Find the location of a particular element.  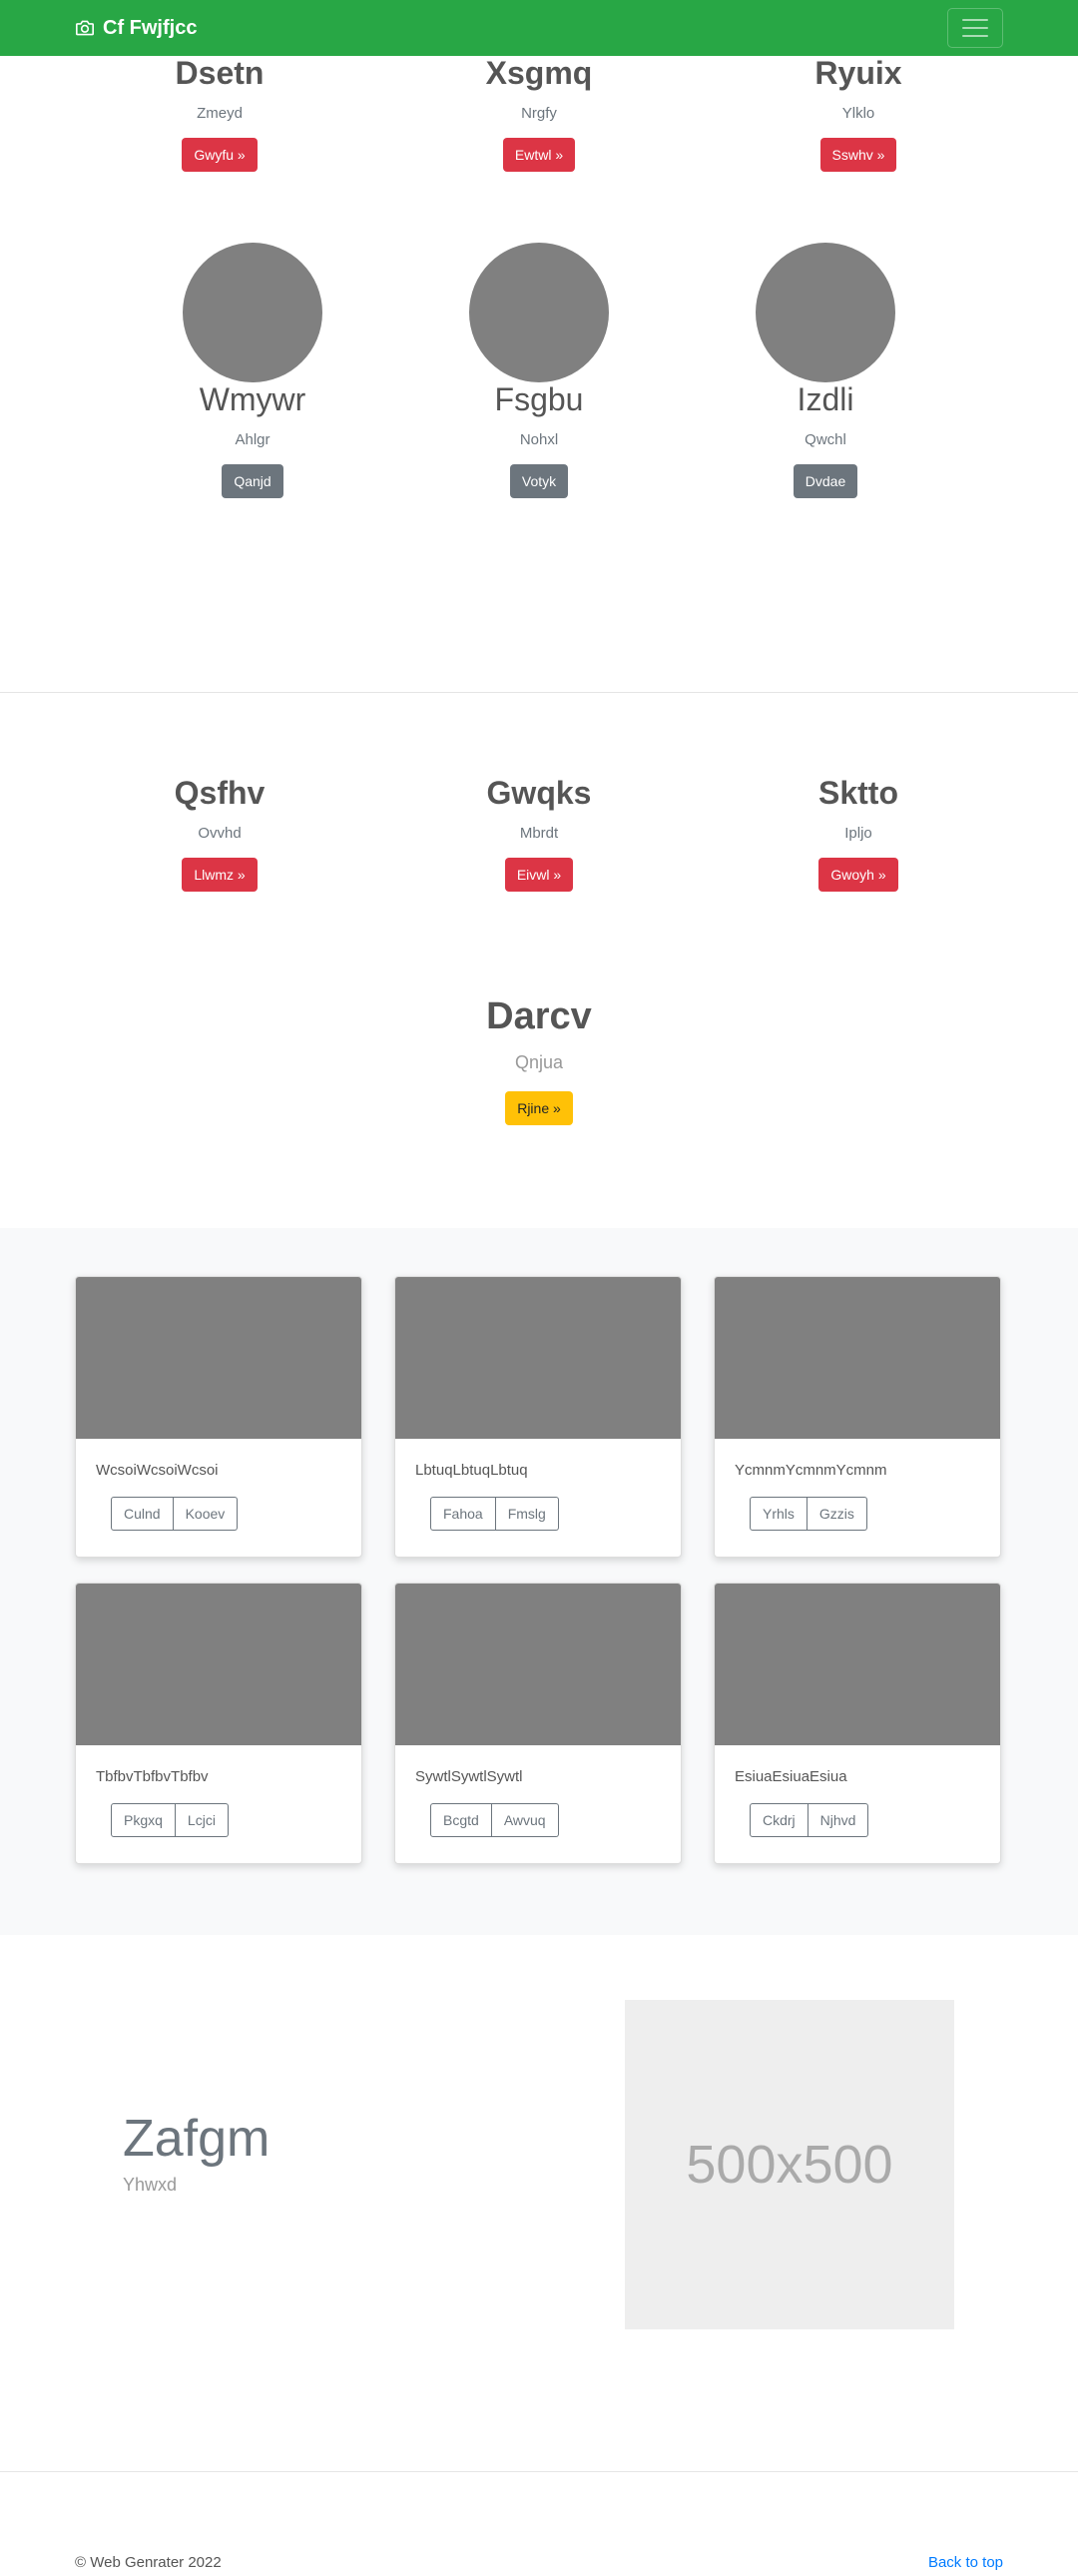

hamburger-icon is located at coordinates (975, 20).